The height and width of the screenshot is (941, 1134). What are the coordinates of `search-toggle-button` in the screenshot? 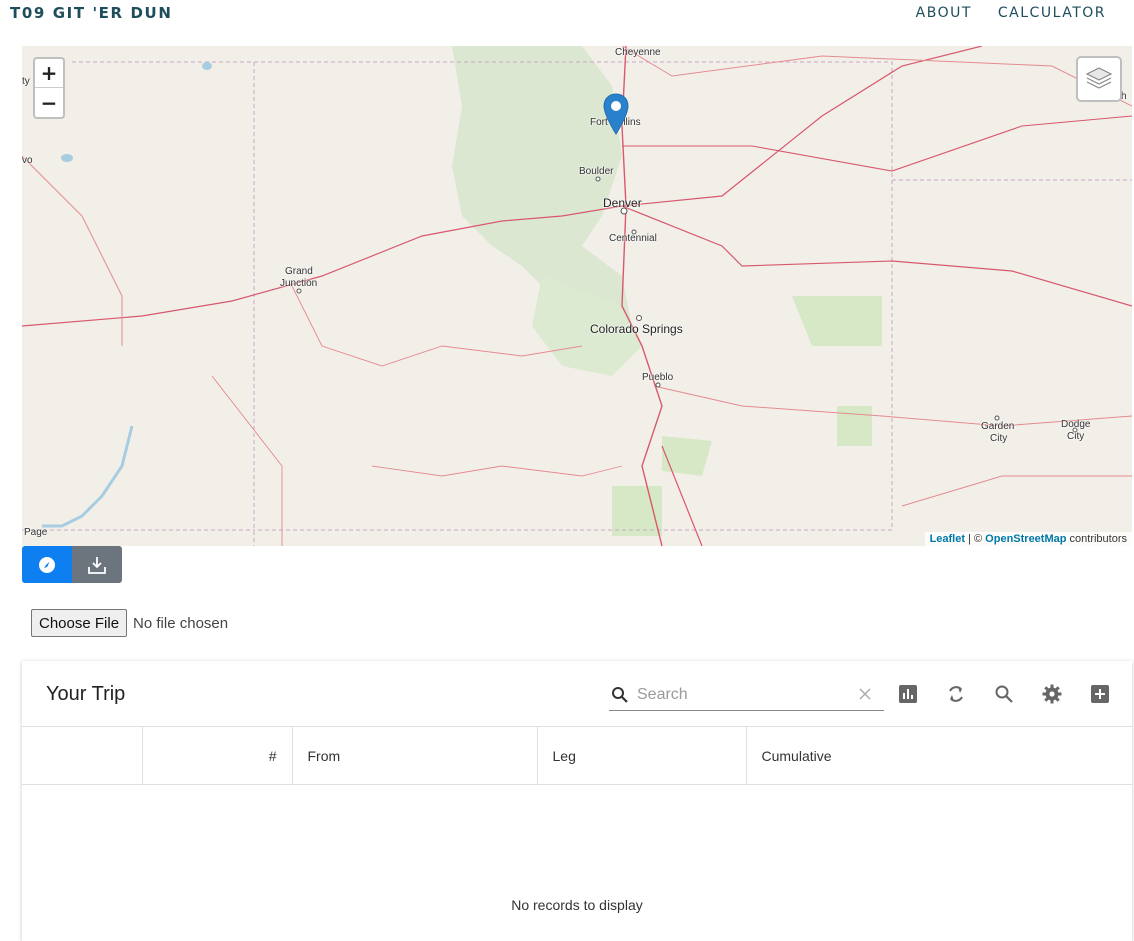 It's located at (1004, 694).